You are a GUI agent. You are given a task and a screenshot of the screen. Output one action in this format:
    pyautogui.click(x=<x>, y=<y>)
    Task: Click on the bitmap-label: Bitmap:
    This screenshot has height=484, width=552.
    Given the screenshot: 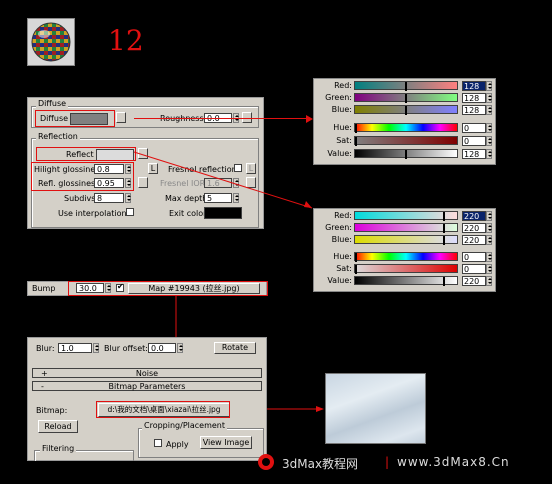 What is the action you would take?
    pyautogui.click(x=52, y=410)
    